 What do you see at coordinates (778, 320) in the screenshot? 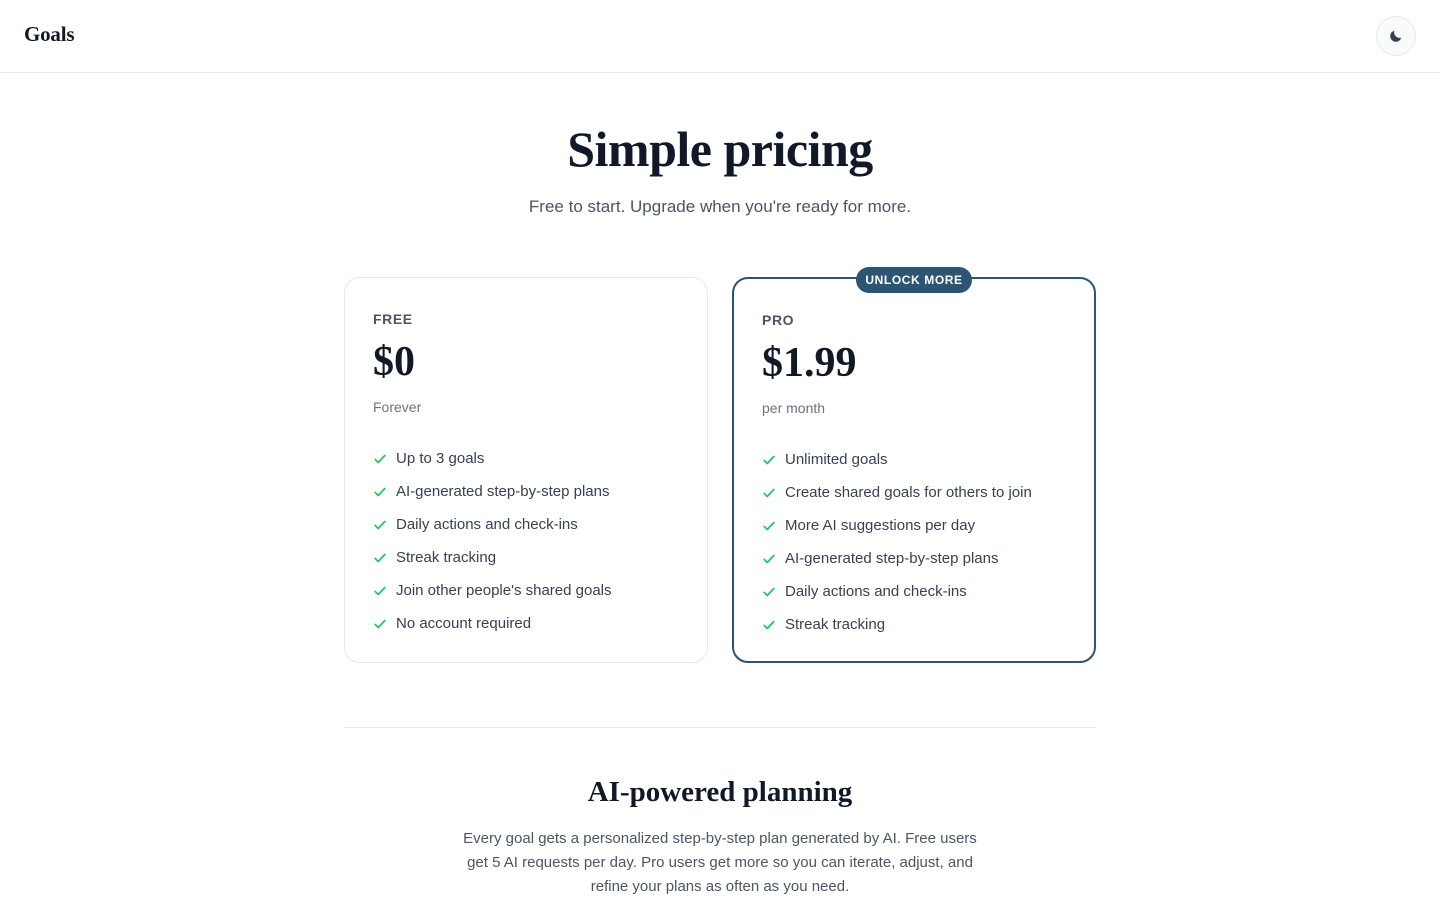
I see `plan-name: PRO` at bounding box center [778, 320].